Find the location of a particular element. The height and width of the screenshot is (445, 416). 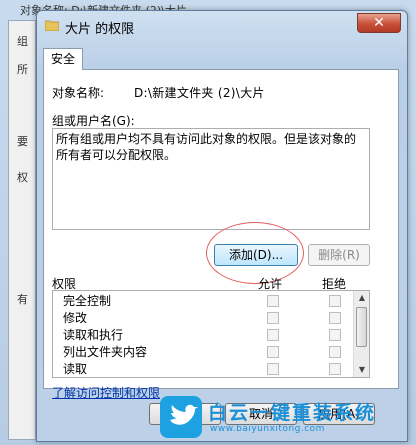

dialog-title: 大片 的权限 is located at coordinates (100, 29).